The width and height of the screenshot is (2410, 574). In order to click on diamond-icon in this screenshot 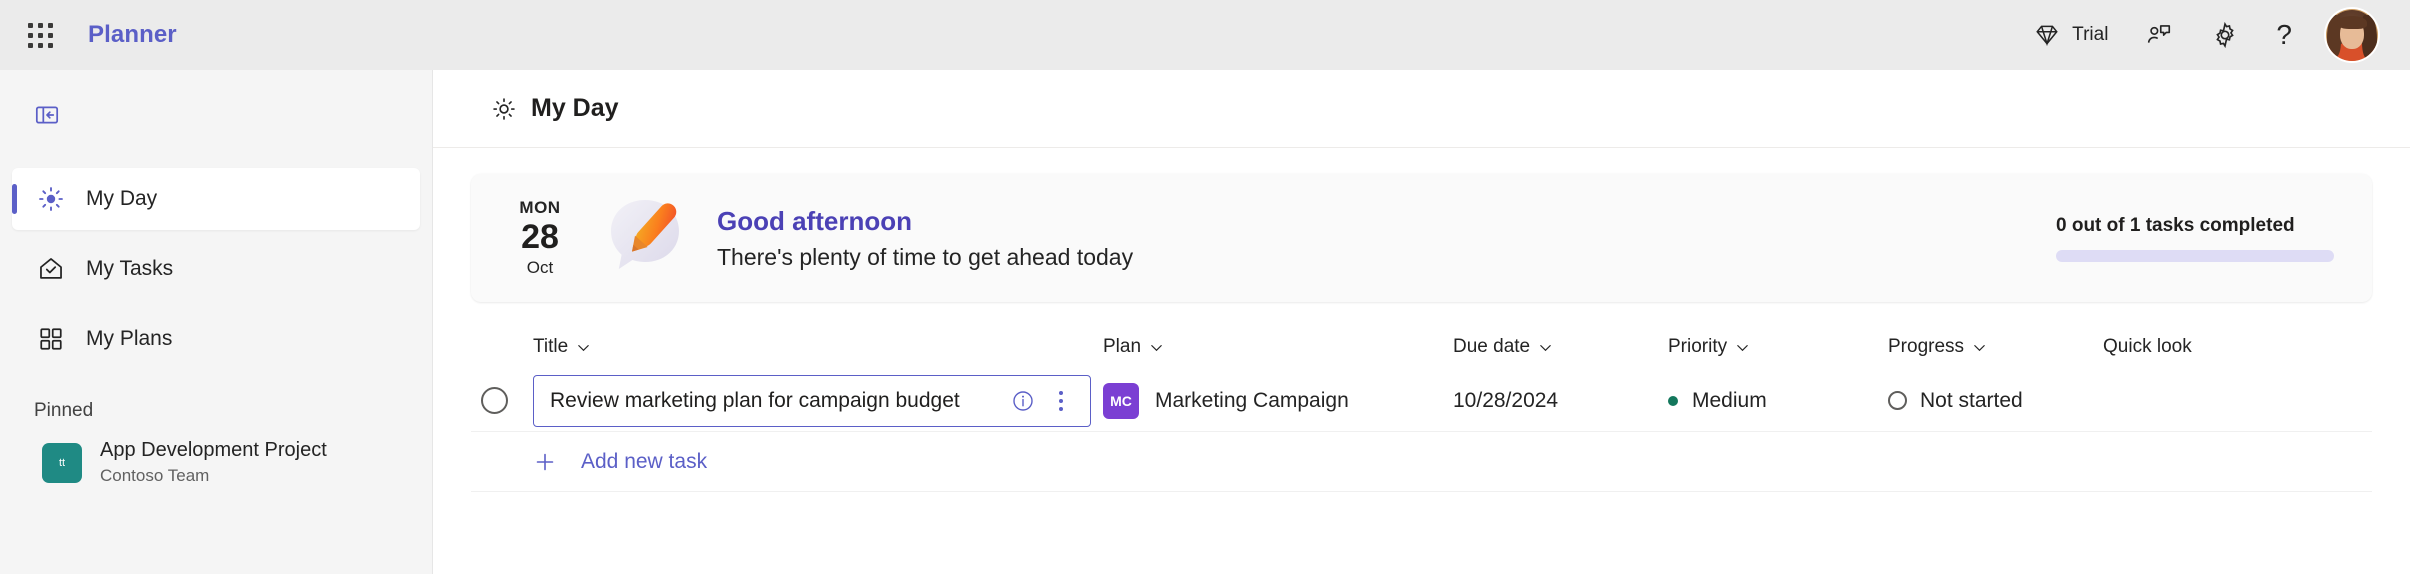, I will do `click(2047, 35)`.